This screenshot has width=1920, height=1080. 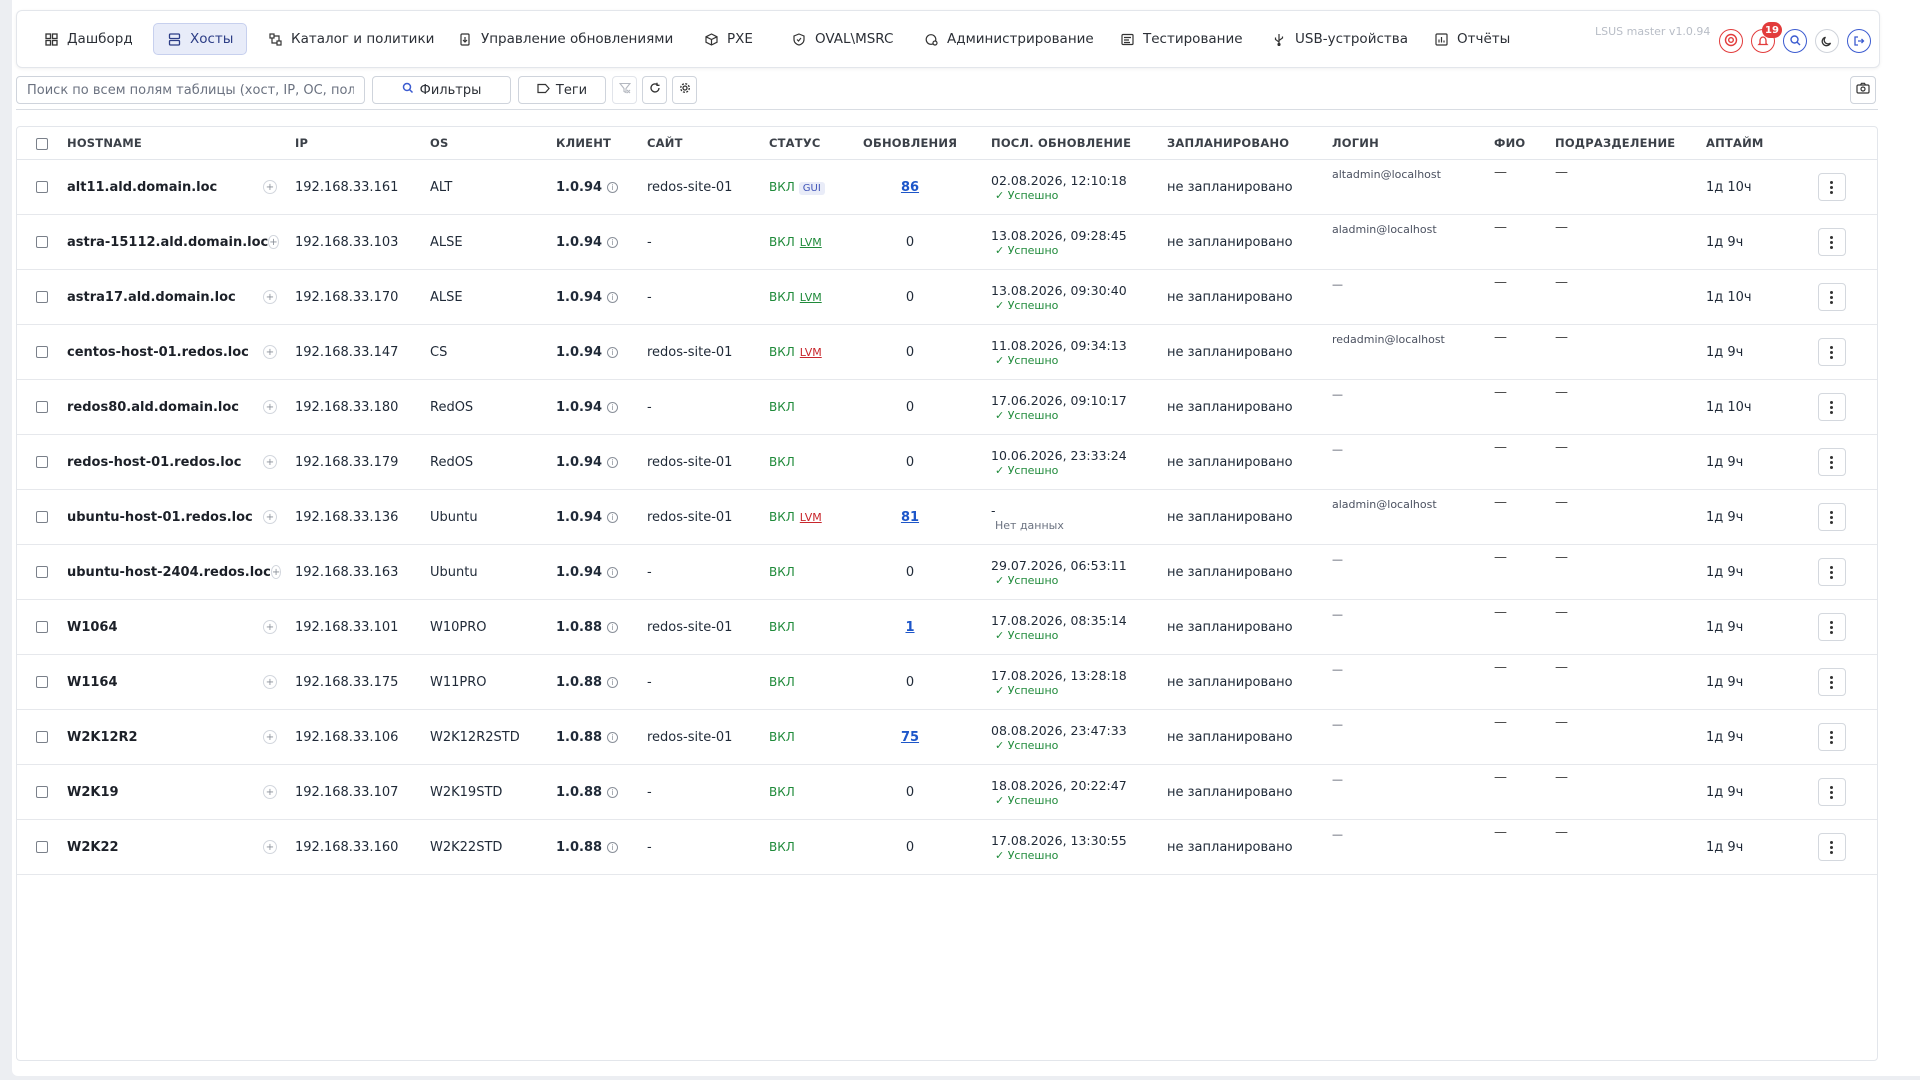 I want to click on tab-dashboard: Дашборд, so click(x=88, y=39).